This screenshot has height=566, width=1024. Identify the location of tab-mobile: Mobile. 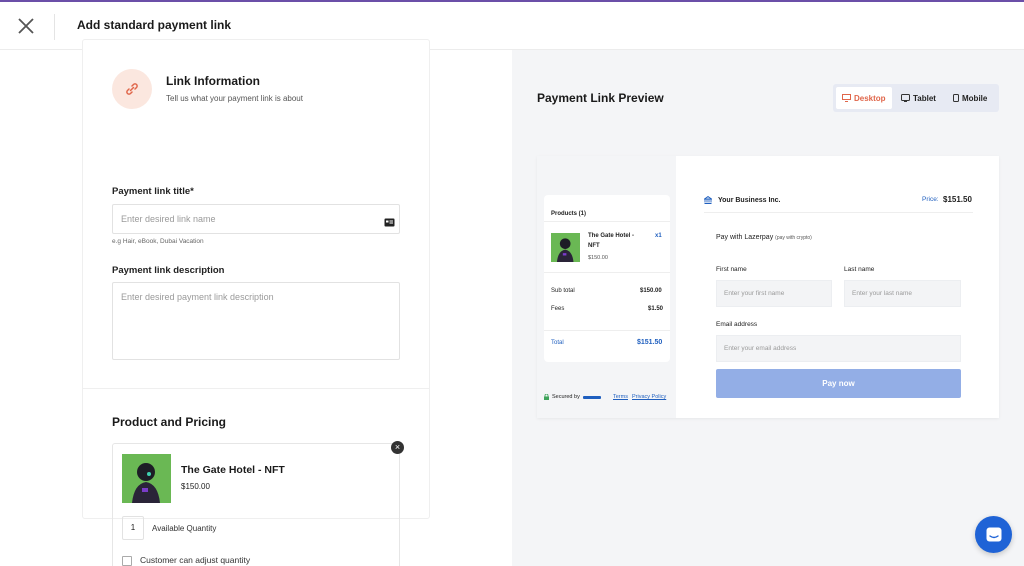
(970, 98).